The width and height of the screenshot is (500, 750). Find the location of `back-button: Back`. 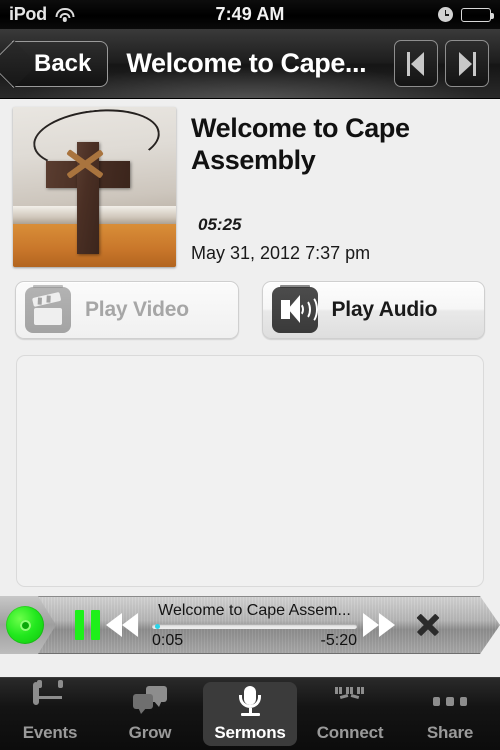

back-button: Back is located at coordinates (60, 63).